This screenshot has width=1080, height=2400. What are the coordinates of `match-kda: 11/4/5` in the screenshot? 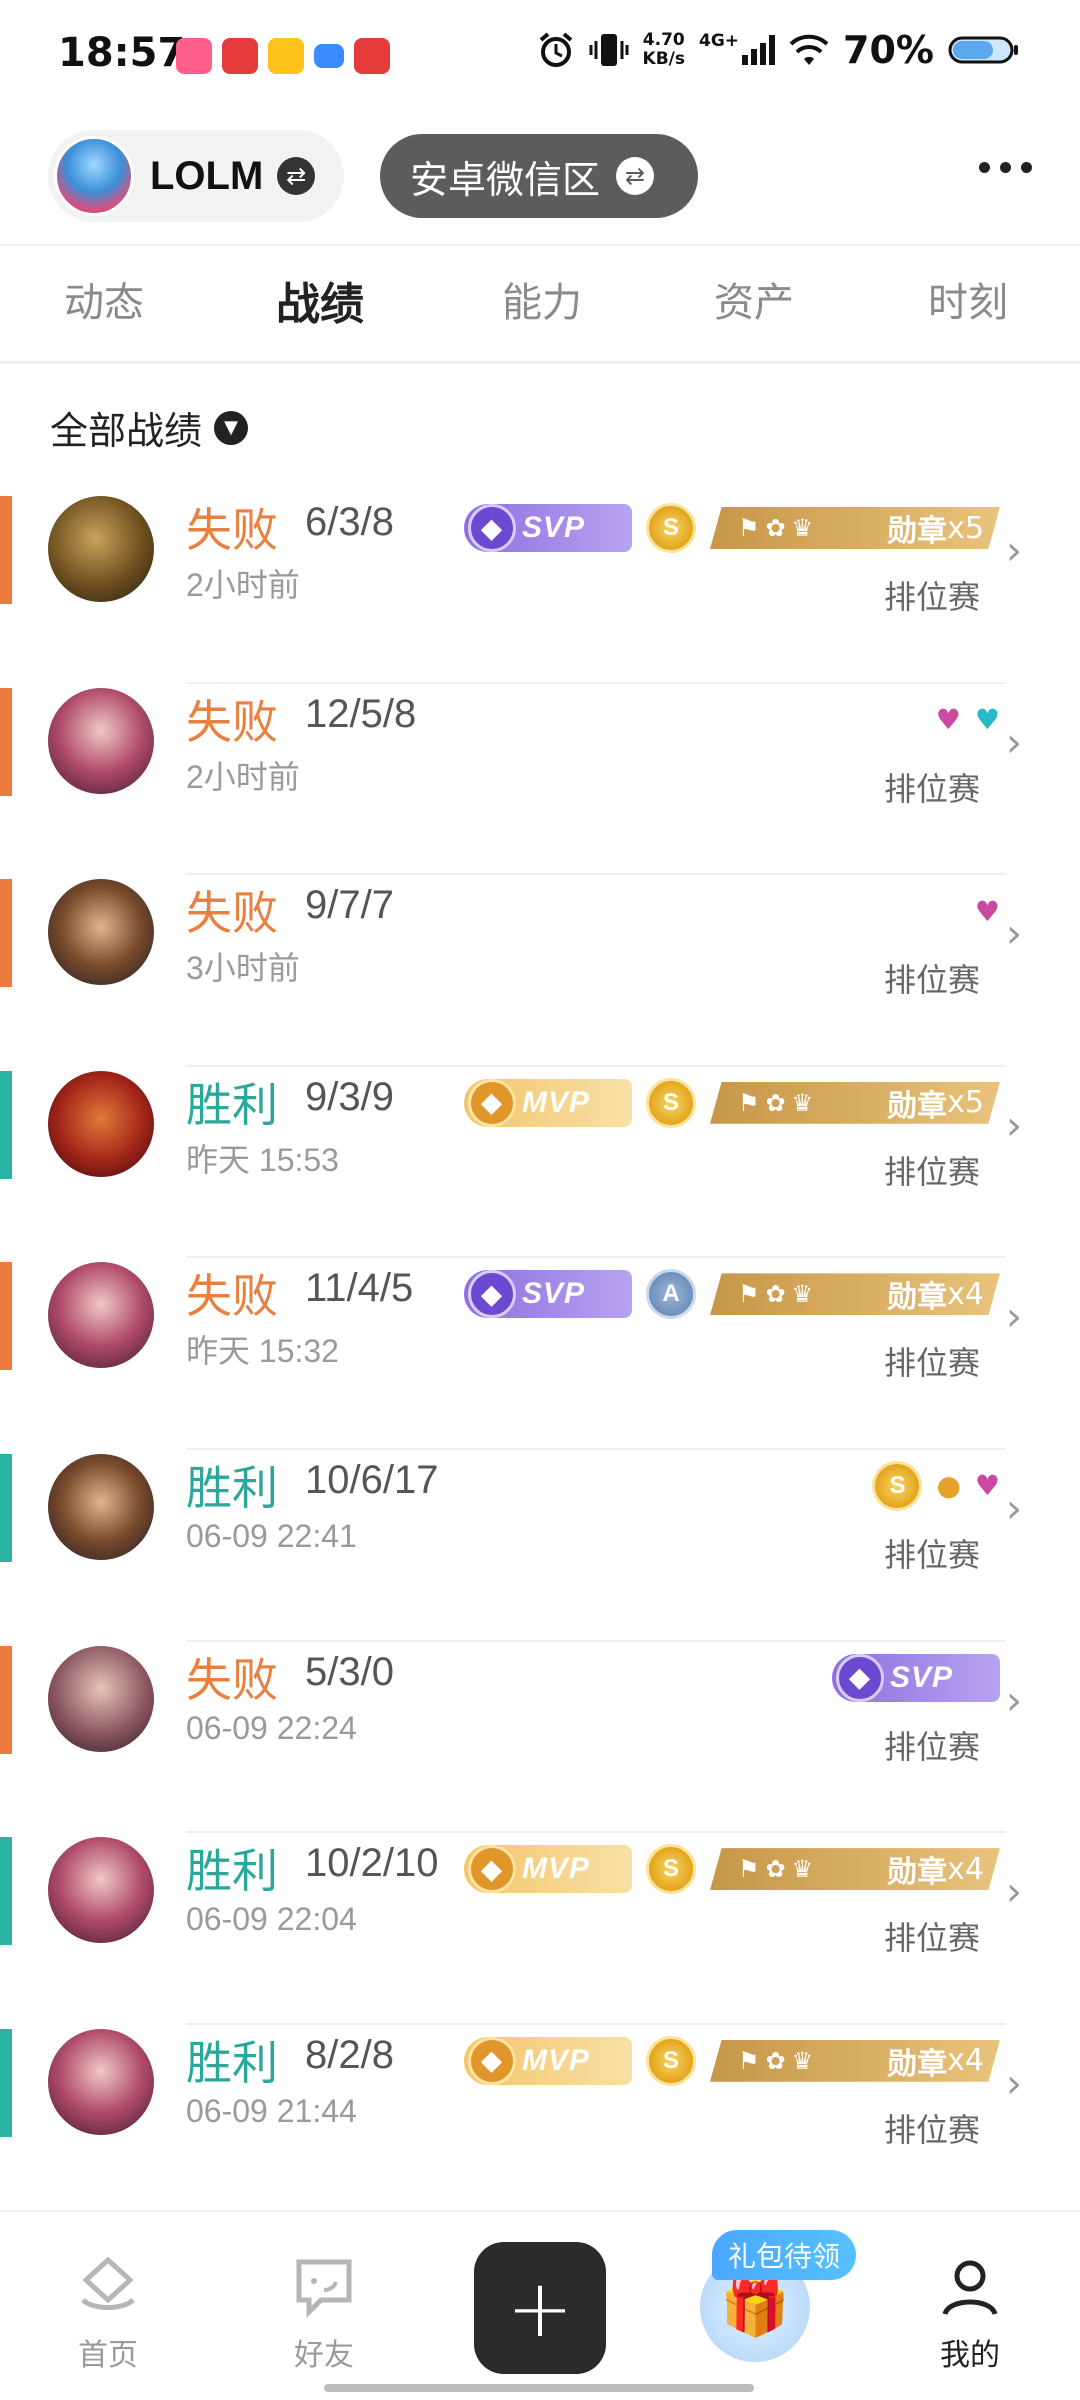 It's located at (359, 1288).